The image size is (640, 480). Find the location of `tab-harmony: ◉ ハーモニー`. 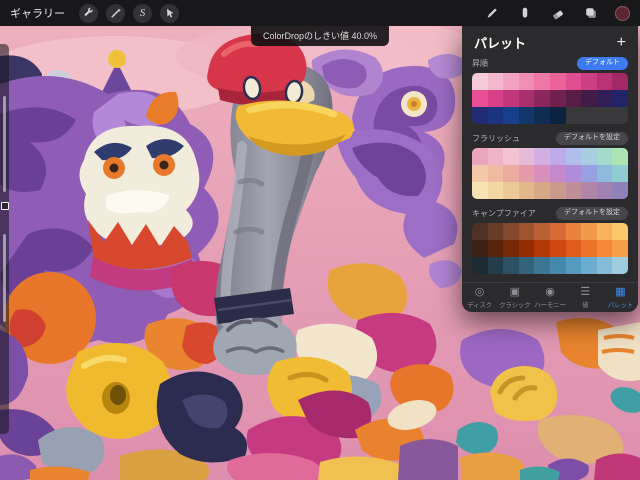

tab-harmony: ◉ ハーモニー is located at coordinates (549, 297).